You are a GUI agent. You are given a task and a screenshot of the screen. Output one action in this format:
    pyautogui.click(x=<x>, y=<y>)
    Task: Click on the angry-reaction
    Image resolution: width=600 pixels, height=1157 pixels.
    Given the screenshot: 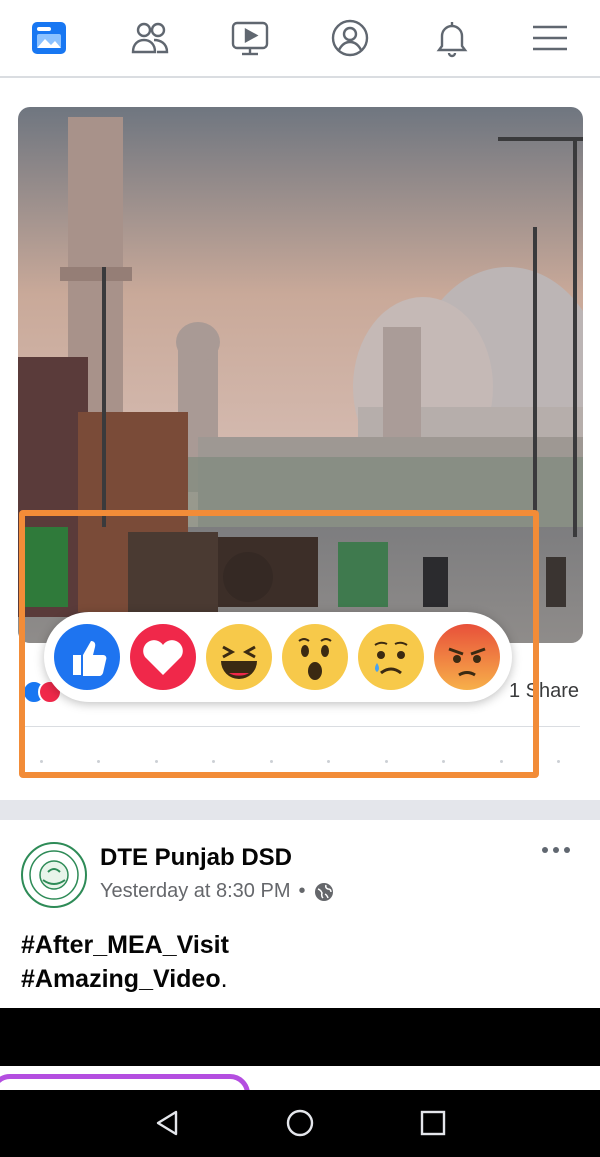 What is the action you would take?
    pyautogui.click(x=467, y=657)
    